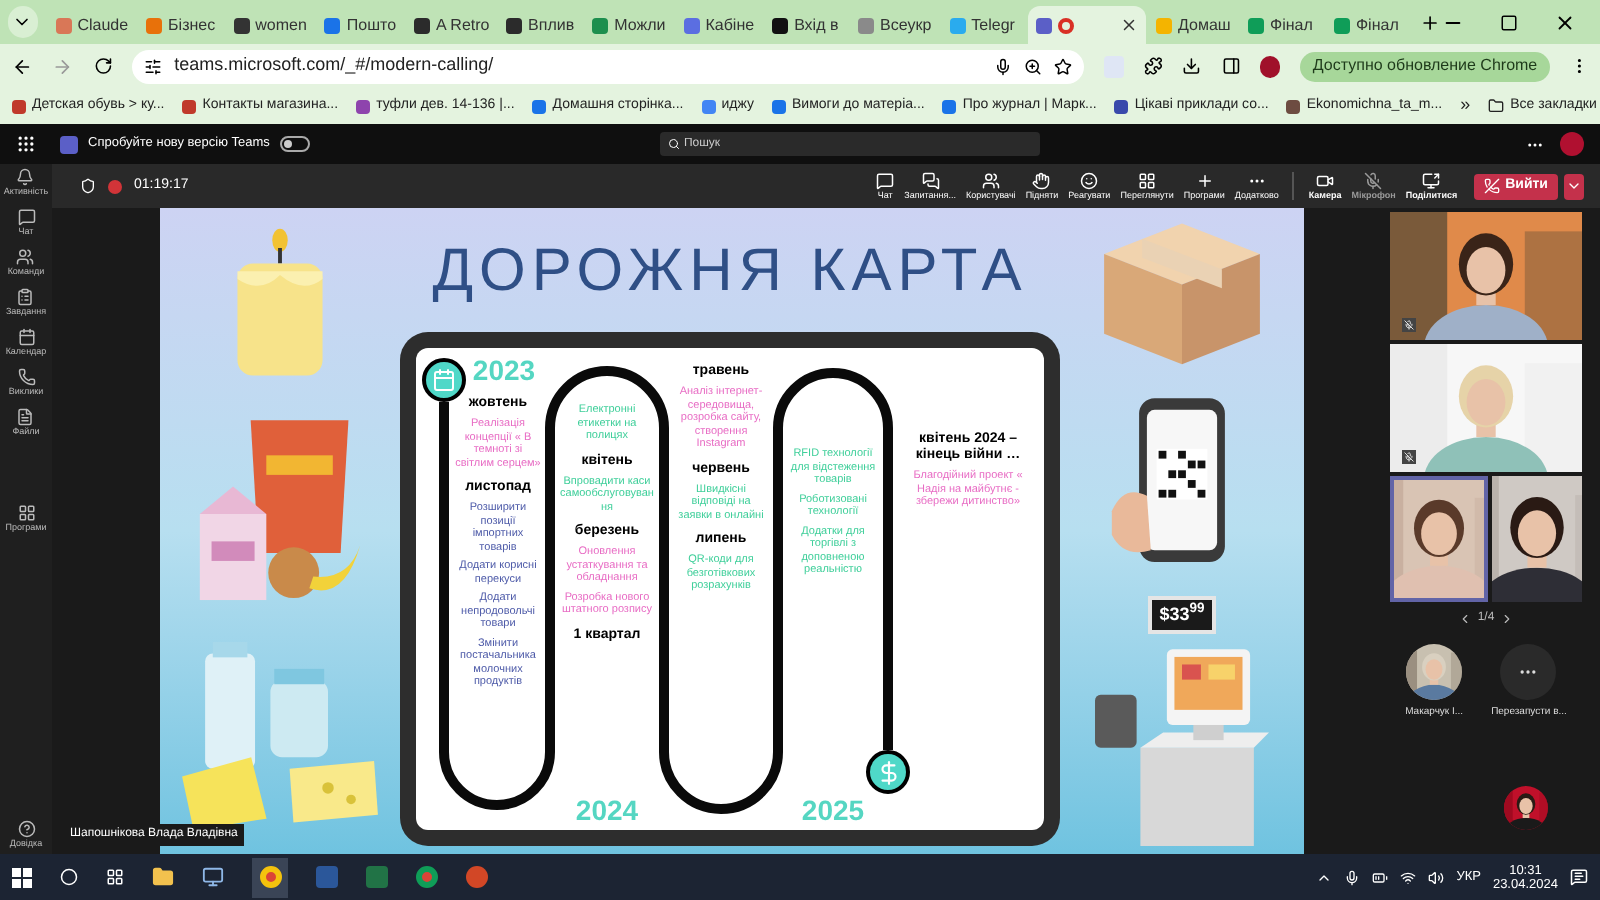  What do you see at coordinates (463, 25) in the screenshot?
I see `tab-title: A Retro` at bounding box center [463, 25].